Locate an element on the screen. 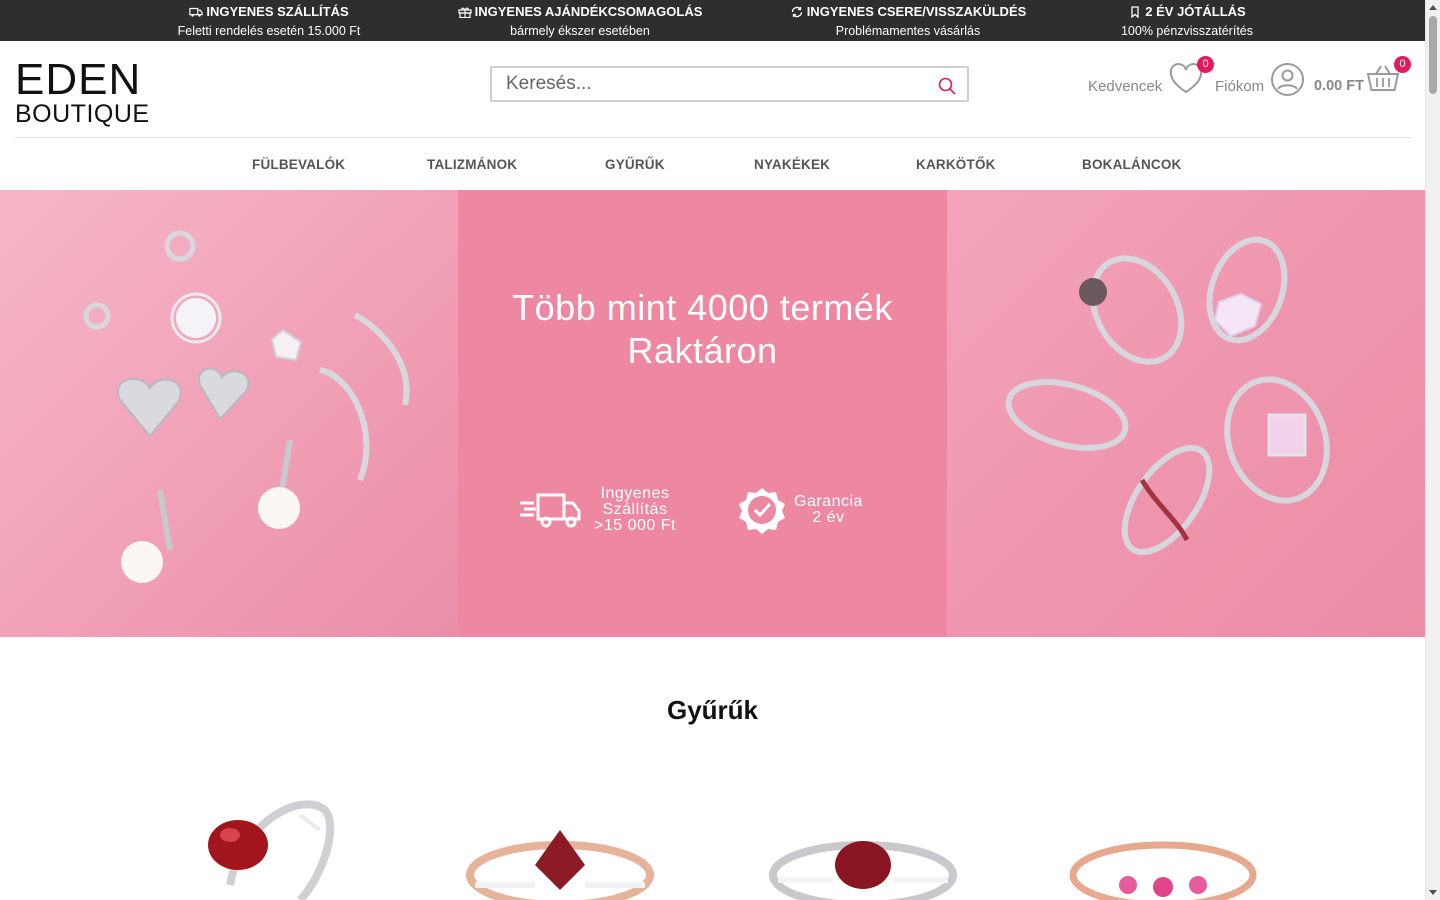  nav-item-earrings: FÜLBEVALÓK is located at coordinates (298, 164).